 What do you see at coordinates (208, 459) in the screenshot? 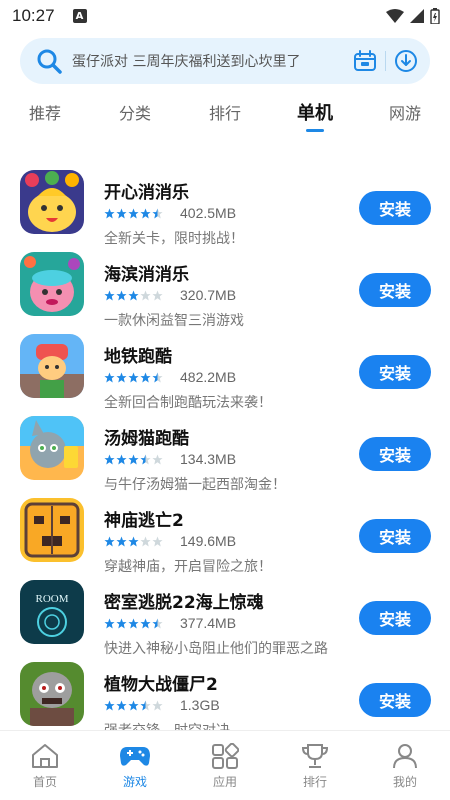
I see `app-size: 134.3MB` at bounding box center [208, 459].